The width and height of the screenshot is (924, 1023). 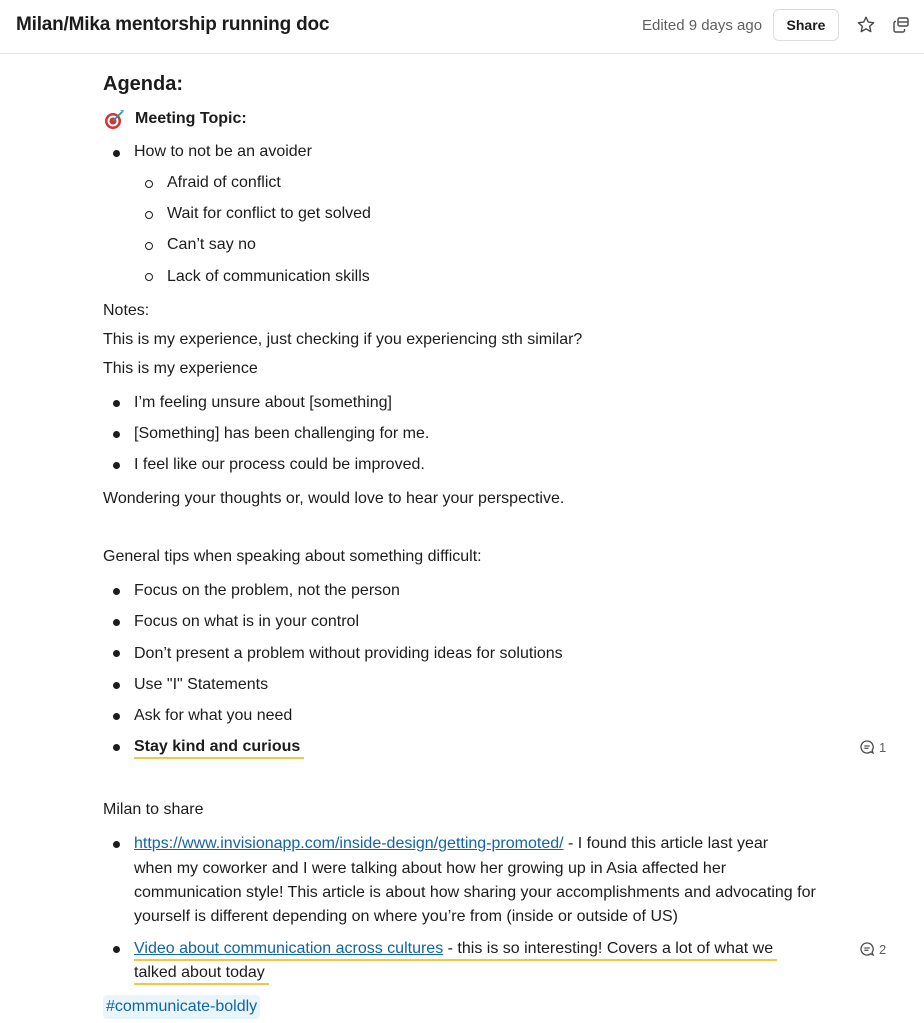 I want to click on list-item: [Something] has been challenging for me., so click(x=282, y=433).